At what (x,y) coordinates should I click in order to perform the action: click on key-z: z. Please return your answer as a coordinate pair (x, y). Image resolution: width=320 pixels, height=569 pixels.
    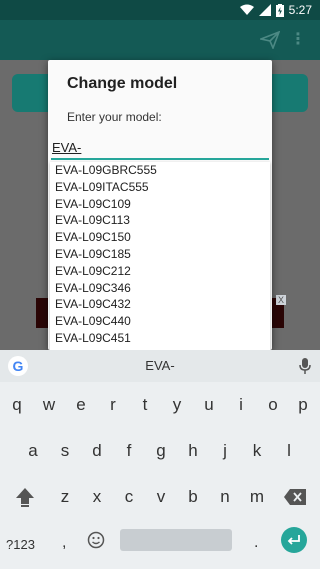
    Looking at the image, I should click on (65, 497).